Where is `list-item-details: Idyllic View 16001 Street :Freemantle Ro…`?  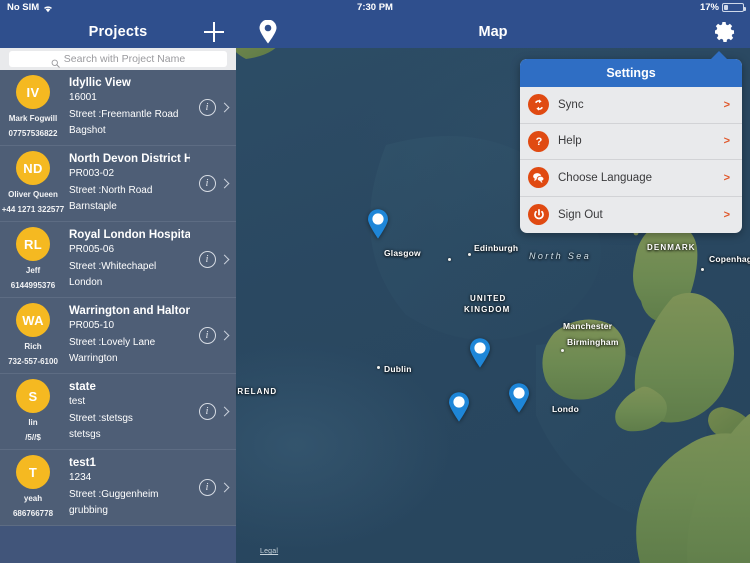 list-item-details: Idyllic View 16001 Street :Freemantle Ro… is located at coordinates (128, 107).